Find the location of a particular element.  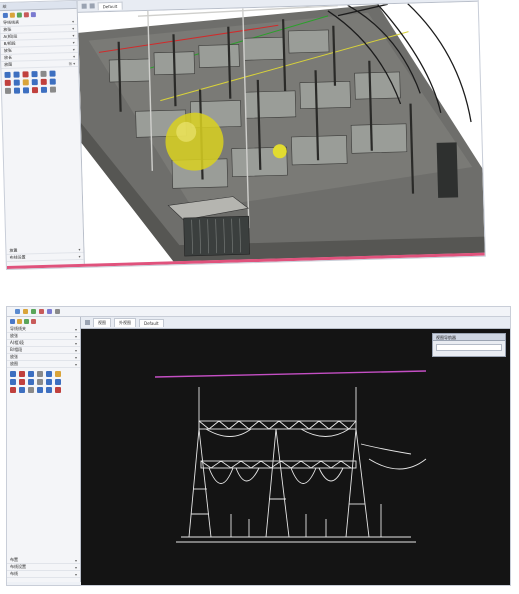

view-navigator-field is located at coordinates (469, 347).